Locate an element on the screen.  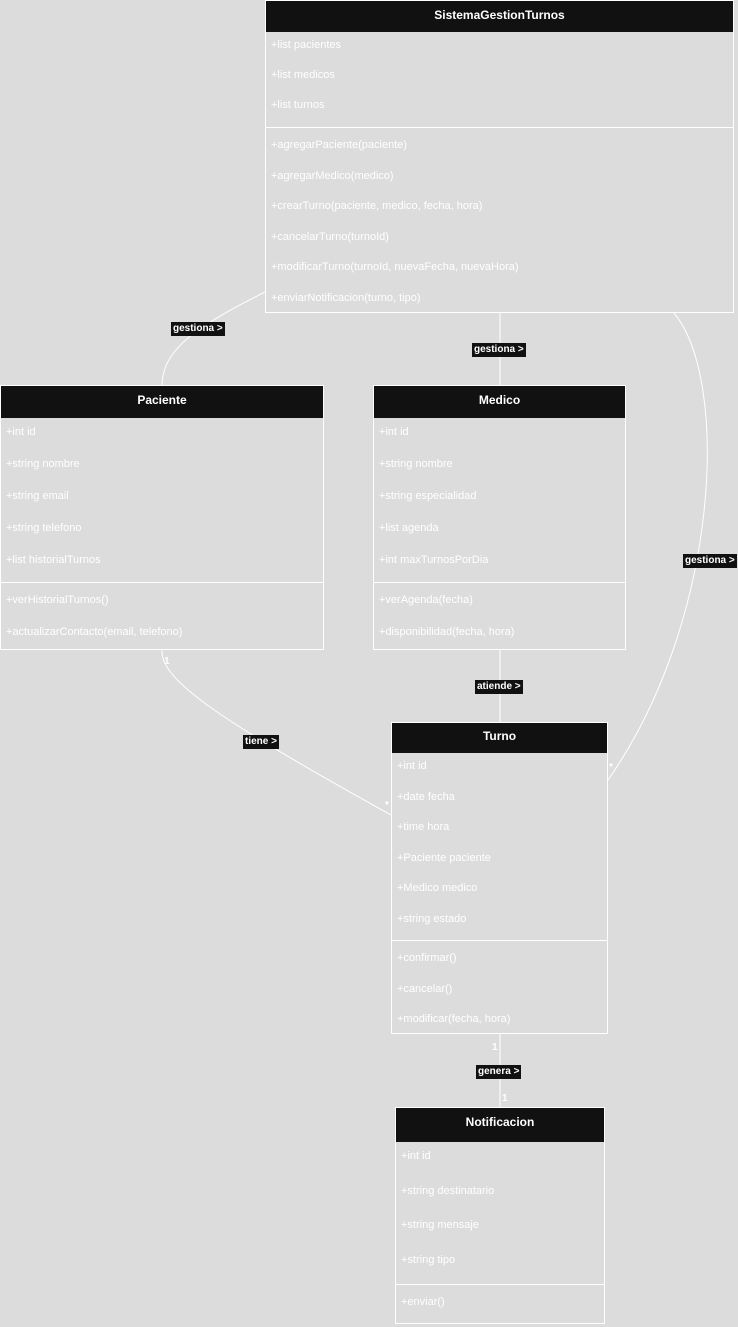
class-title: Paciente is located at coordinates (162, 402).